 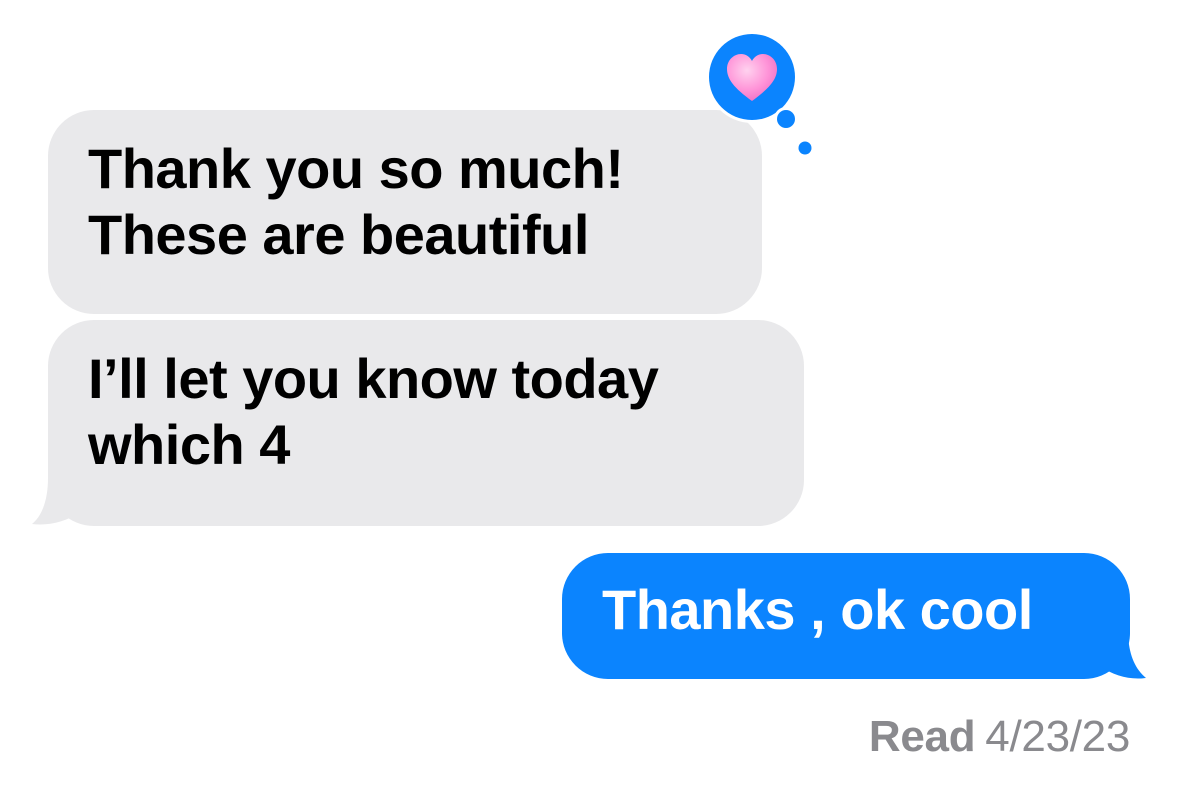 I want to click on tapback-reaction, so click(x=757, y=90).